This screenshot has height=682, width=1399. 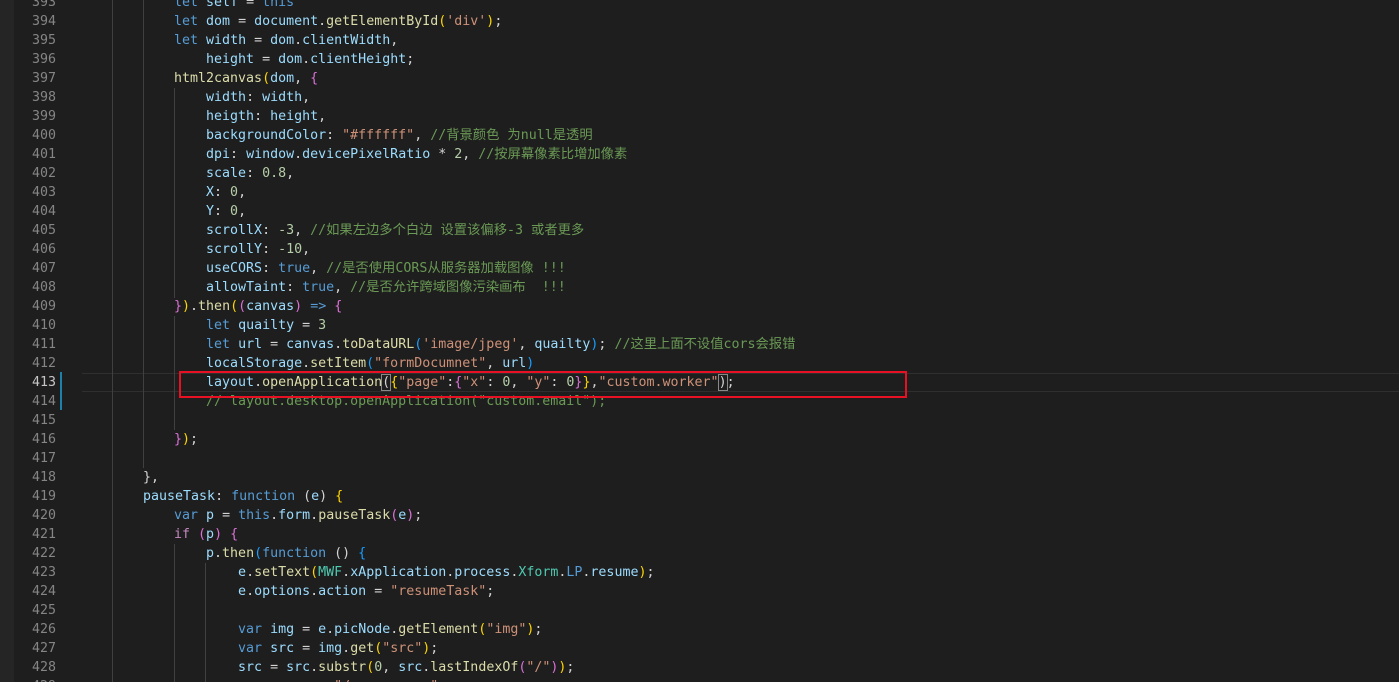 I want to click on code-text: e.options.action = "resumeTask";, so click(x=334, y=591).